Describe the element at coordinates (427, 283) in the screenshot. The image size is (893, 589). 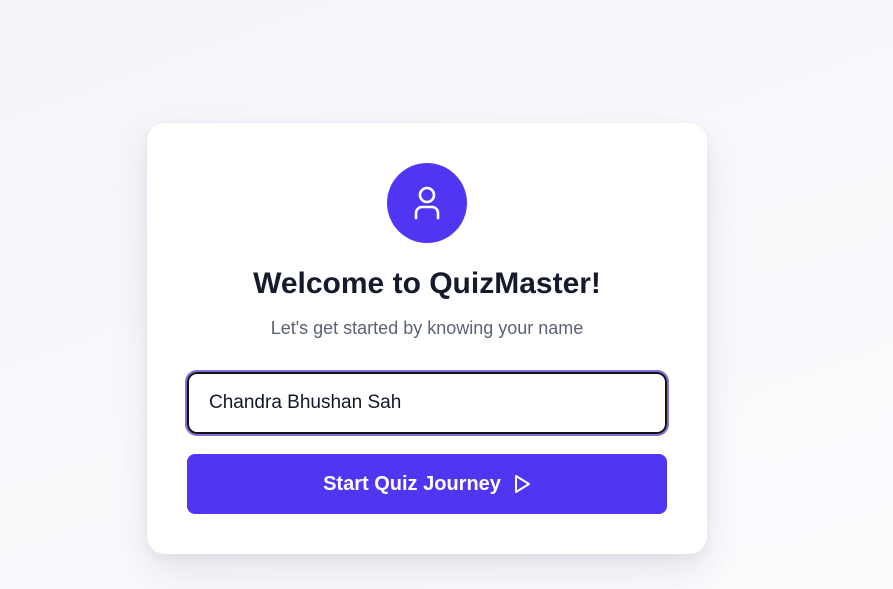
I see `page-title: Welcome to QuizMaster!` at that location.